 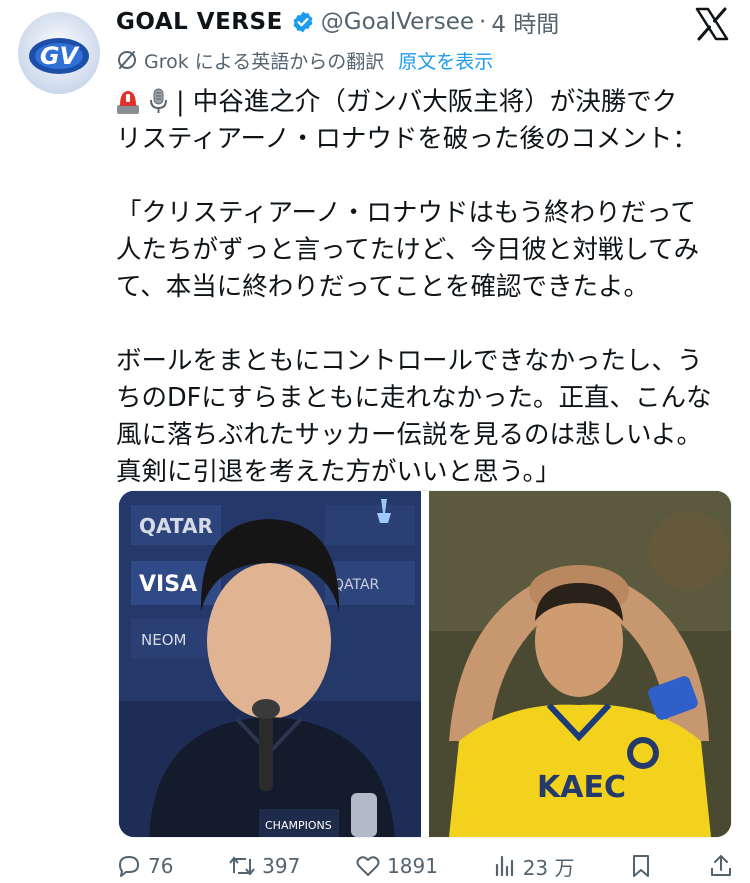 What do you see at coordinates (303, 22) in the screenshot?
I see `verified-badge-icon` at bounding box center [303, 22].